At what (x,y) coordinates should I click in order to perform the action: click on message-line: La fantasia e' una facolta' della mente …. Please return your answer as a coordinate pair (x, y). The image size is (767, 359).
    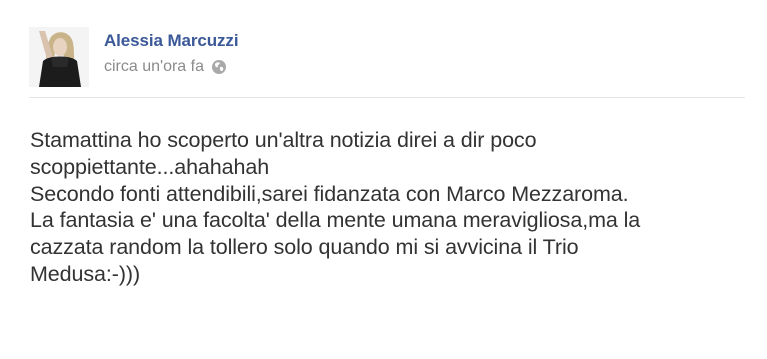
    Looking at the image, I should click on (335, 220).